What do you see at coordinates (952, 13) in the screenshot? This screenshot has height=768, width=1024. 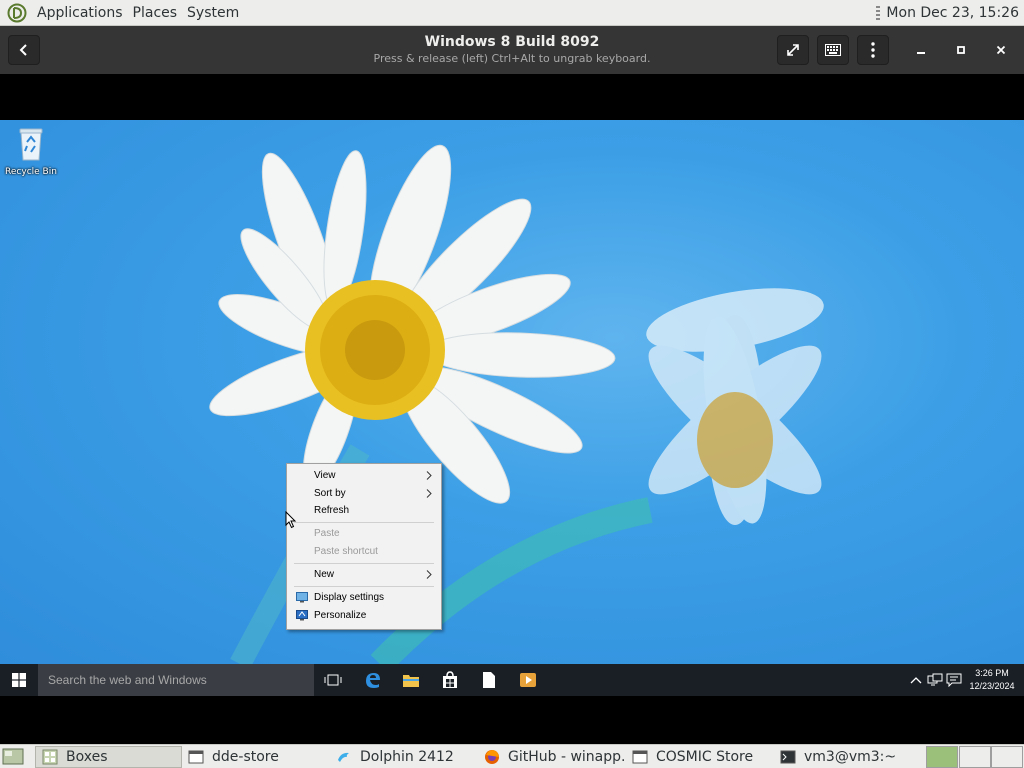 I see `panel-clock: Mon Dec 23, 15:26` at bounding box center [952, 13].